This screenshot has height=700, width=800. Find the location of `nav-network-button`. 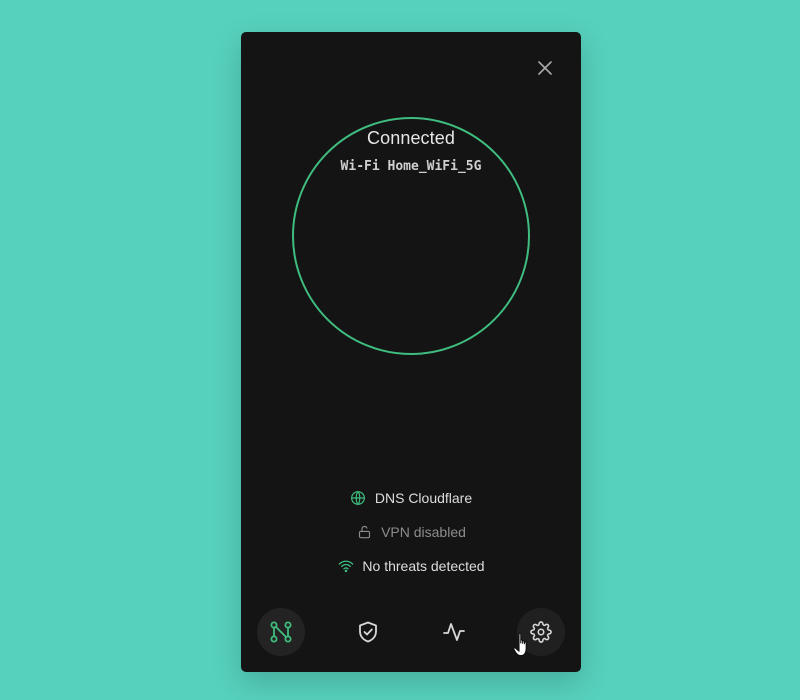

nav-network-button is located at coordinates (281, 632).